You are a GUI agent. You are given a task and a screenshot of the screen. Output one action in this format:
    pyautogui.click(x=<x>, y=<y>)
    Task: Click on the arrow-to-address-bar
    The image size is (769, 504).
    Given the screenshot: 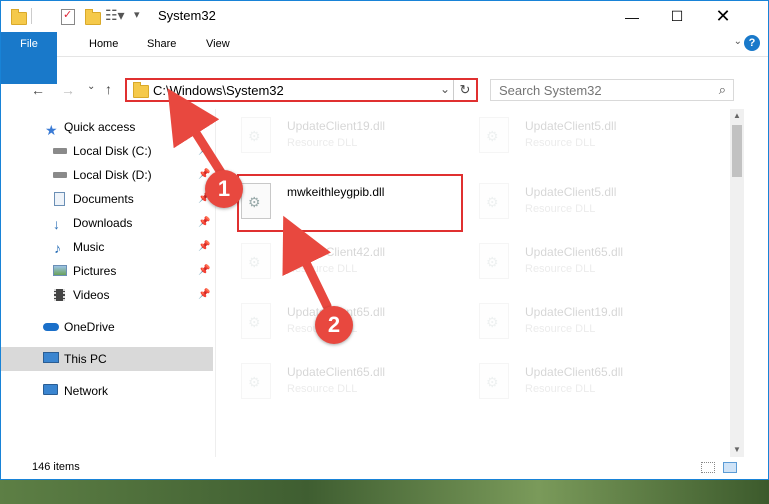 What is the action you would take?
    pyautogui.click(x=197, y=133)
    